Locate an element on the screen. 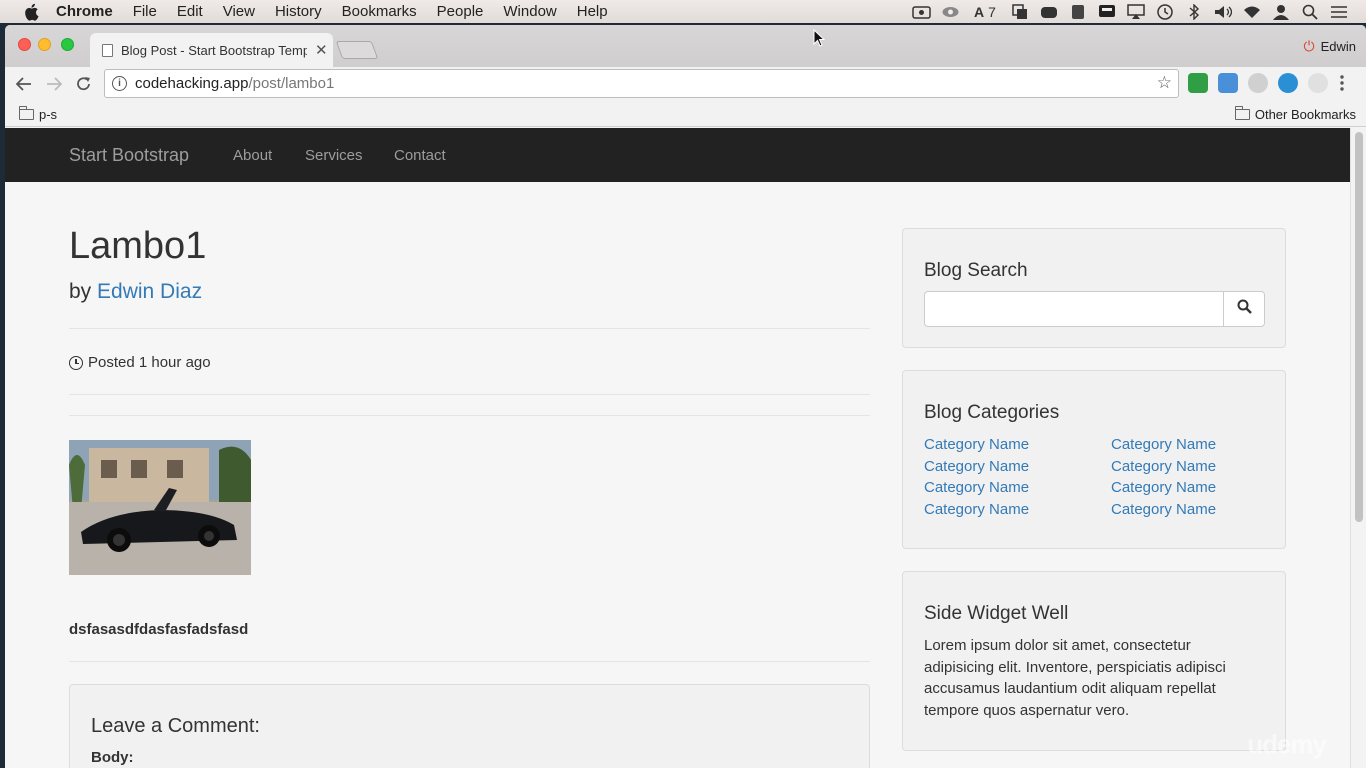  profile-icon: ⏻ is located at coordinates (1309, 46).